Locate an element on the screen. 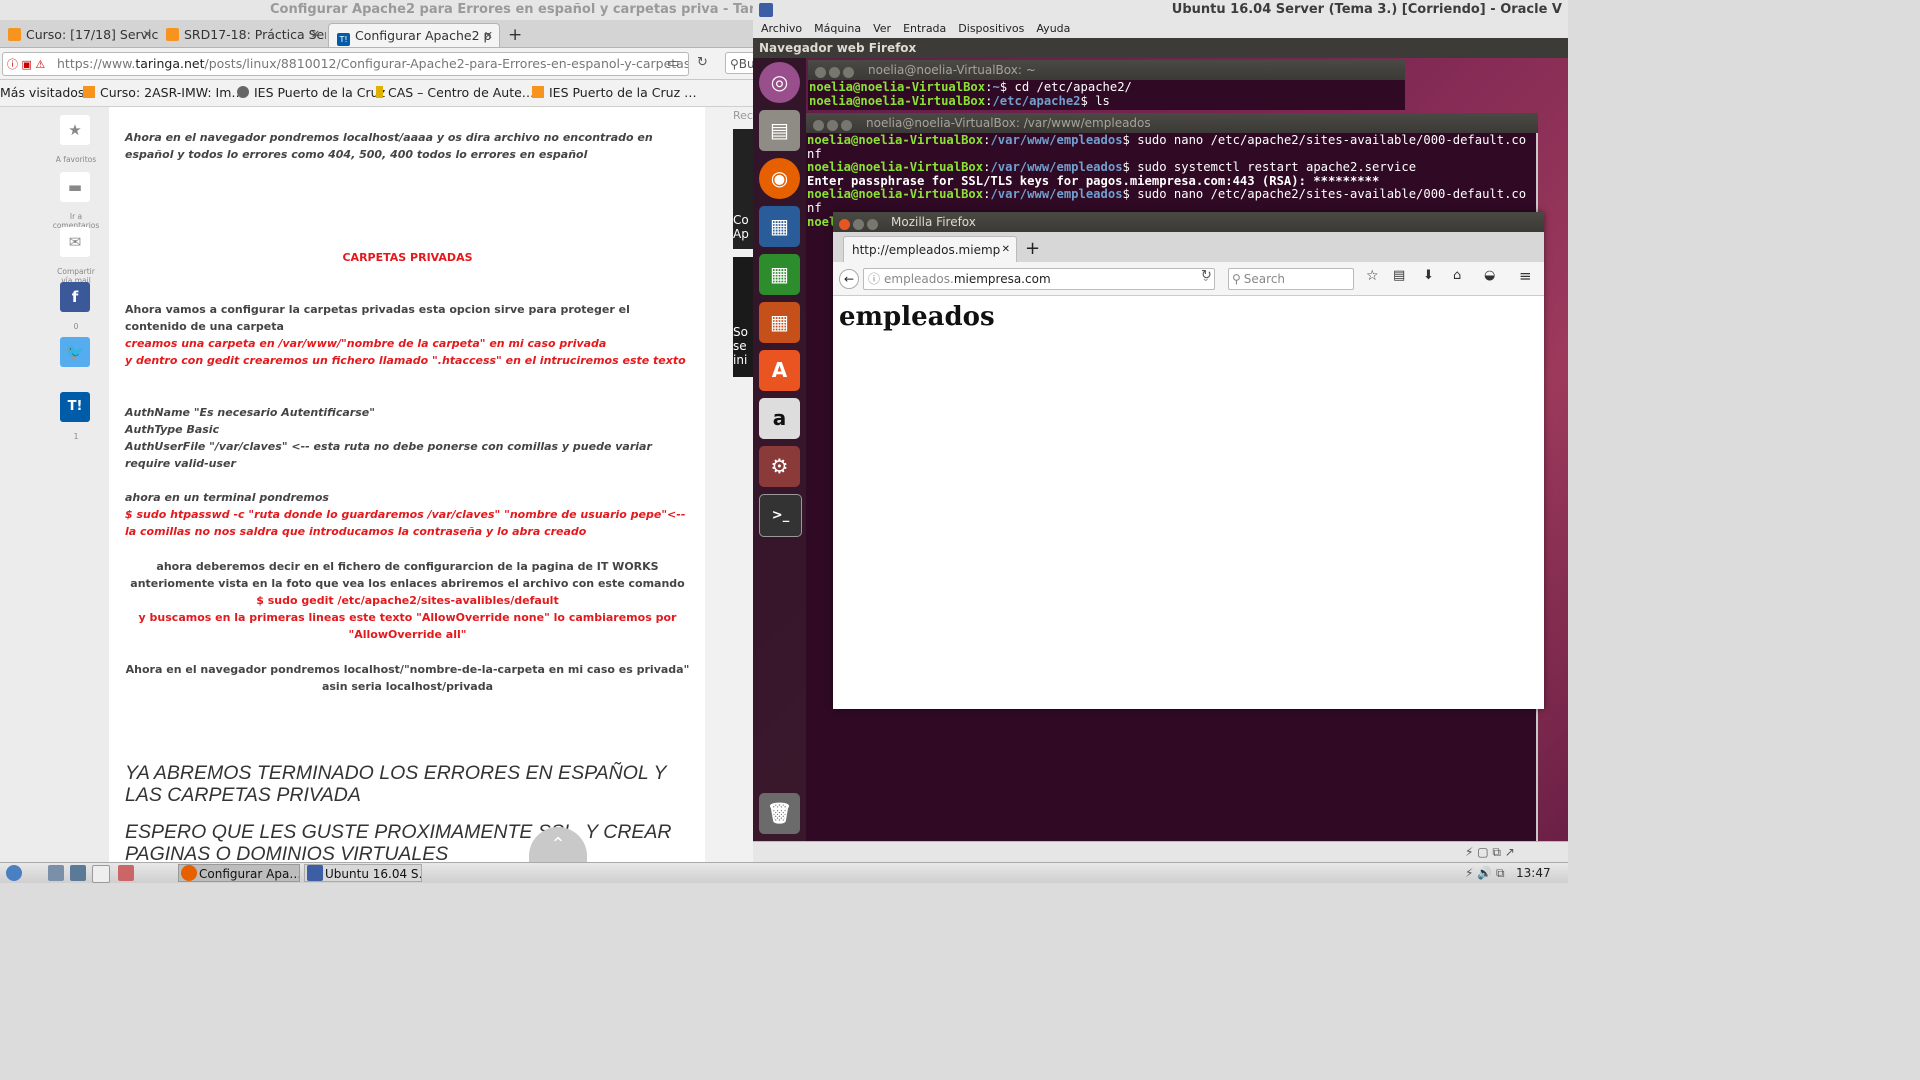 The width and height of the screenshot is (1920, 1080). terminal-icon: >_ is located at coordinates (780, 515).